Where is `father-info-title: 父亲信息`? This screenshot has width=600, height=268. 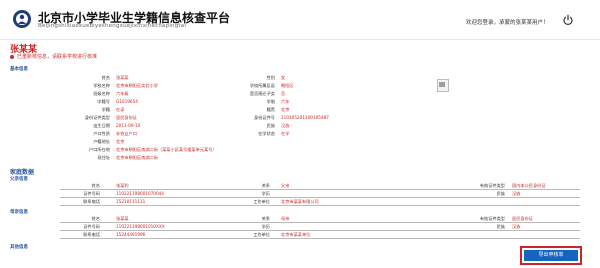 father-info-title: 父亲信息 is located at coordinates (19, 179).